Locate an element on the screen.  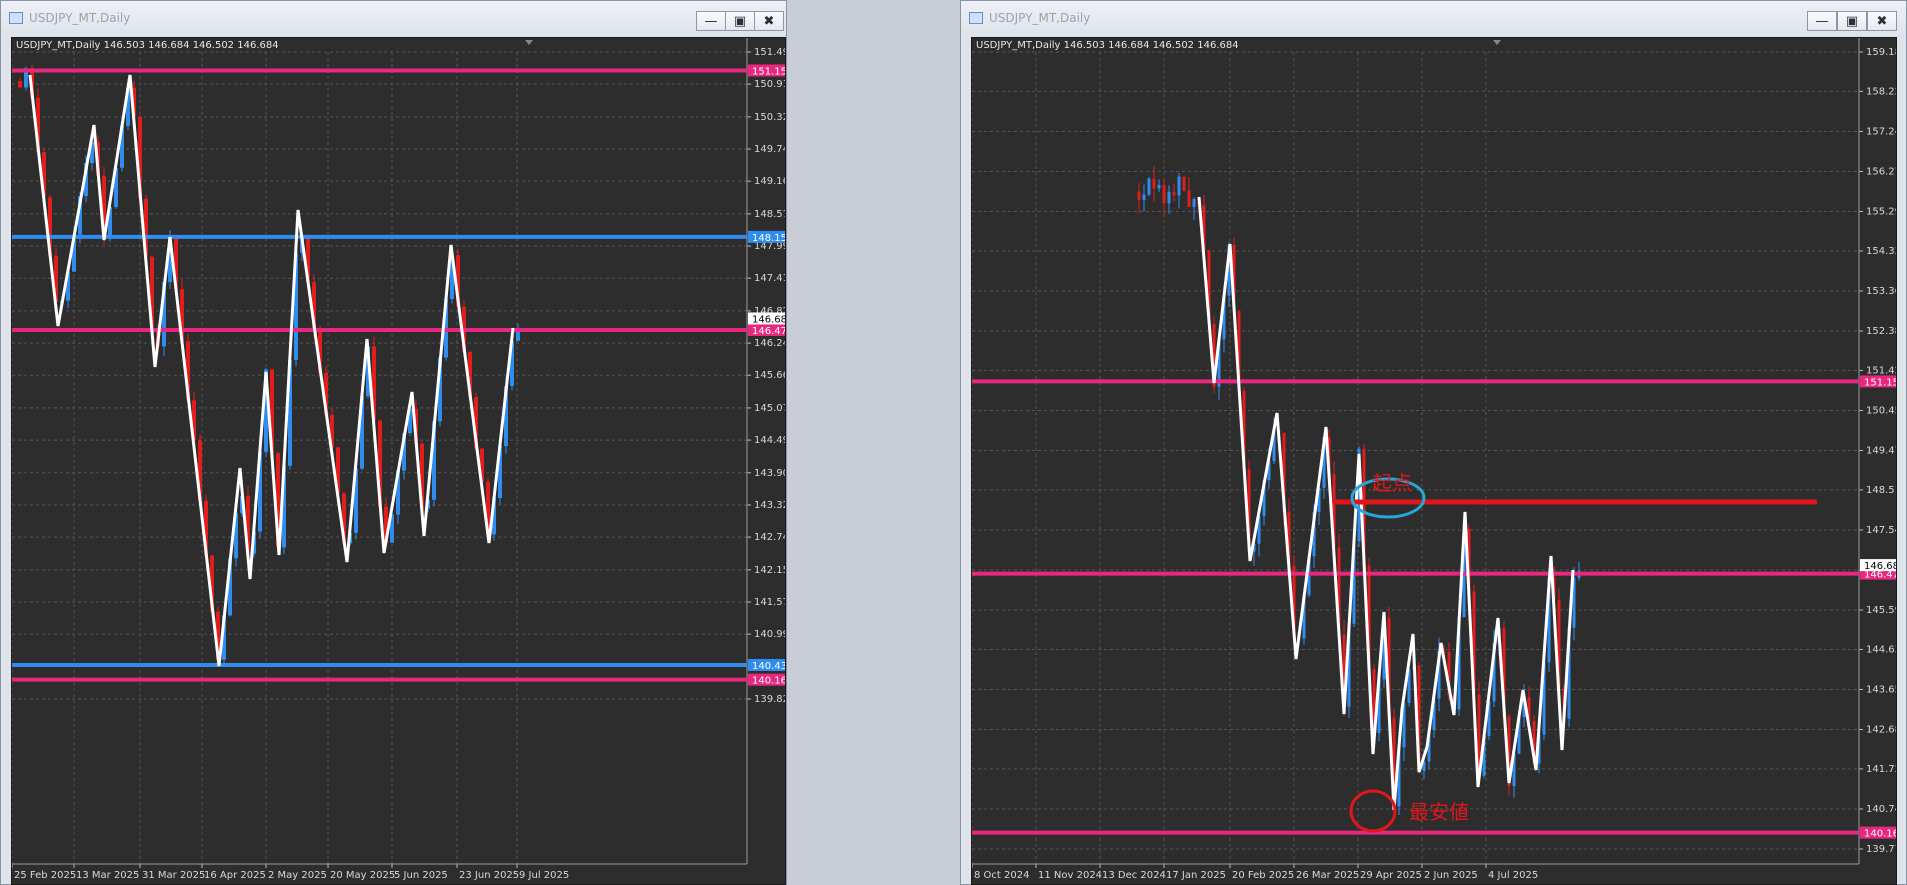
price-tick-label: 147.410 is located at coordinates (770, 278).